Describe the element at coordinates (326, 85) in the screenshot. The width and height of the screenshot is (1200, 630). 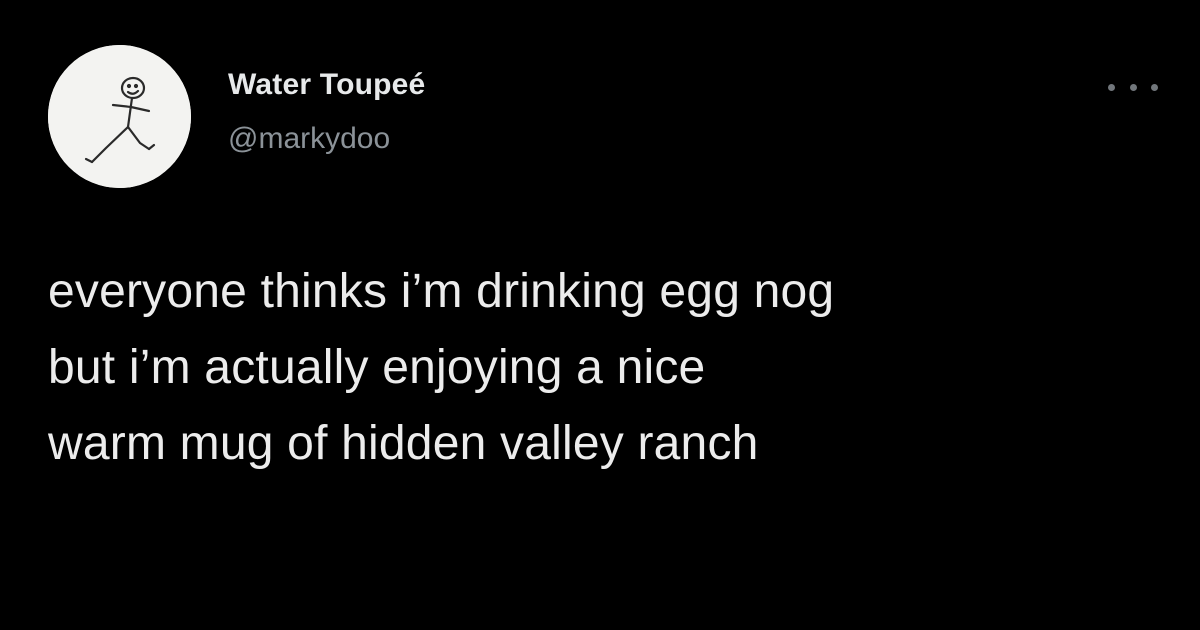
I see `author-display-name: Water Toupeé` at that location.